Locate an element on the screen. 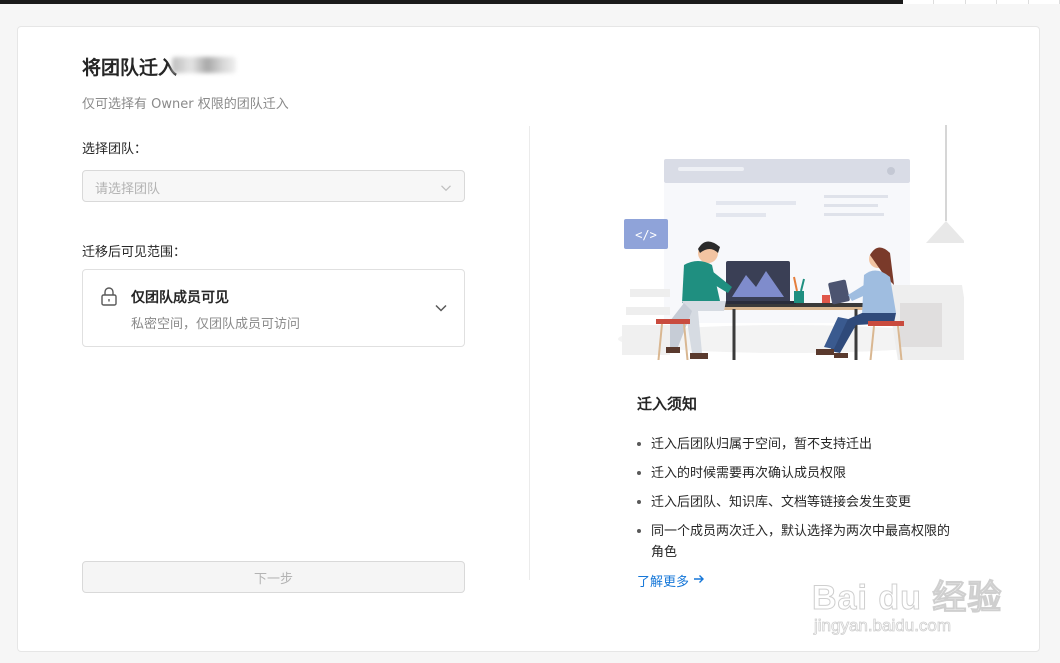  notice-item: 迁入后团队、知识库、文档等链接会发生变更 is located at coordinates (802, 502).